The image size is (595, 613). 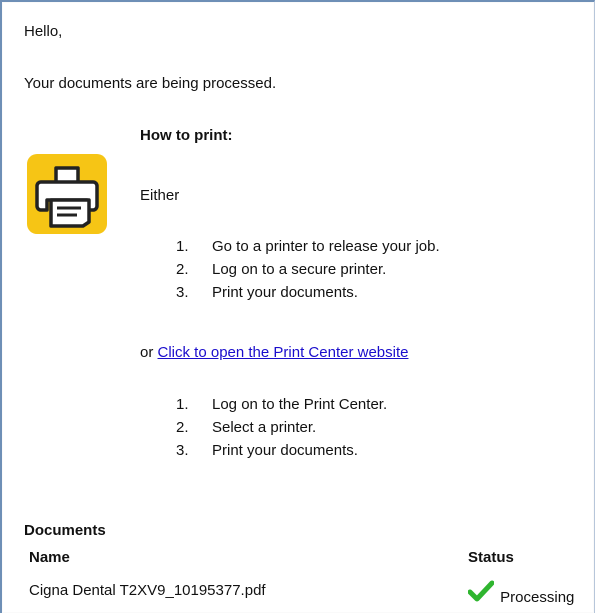 I want to click on column-header-name: Name, so click(x=49, y=557).